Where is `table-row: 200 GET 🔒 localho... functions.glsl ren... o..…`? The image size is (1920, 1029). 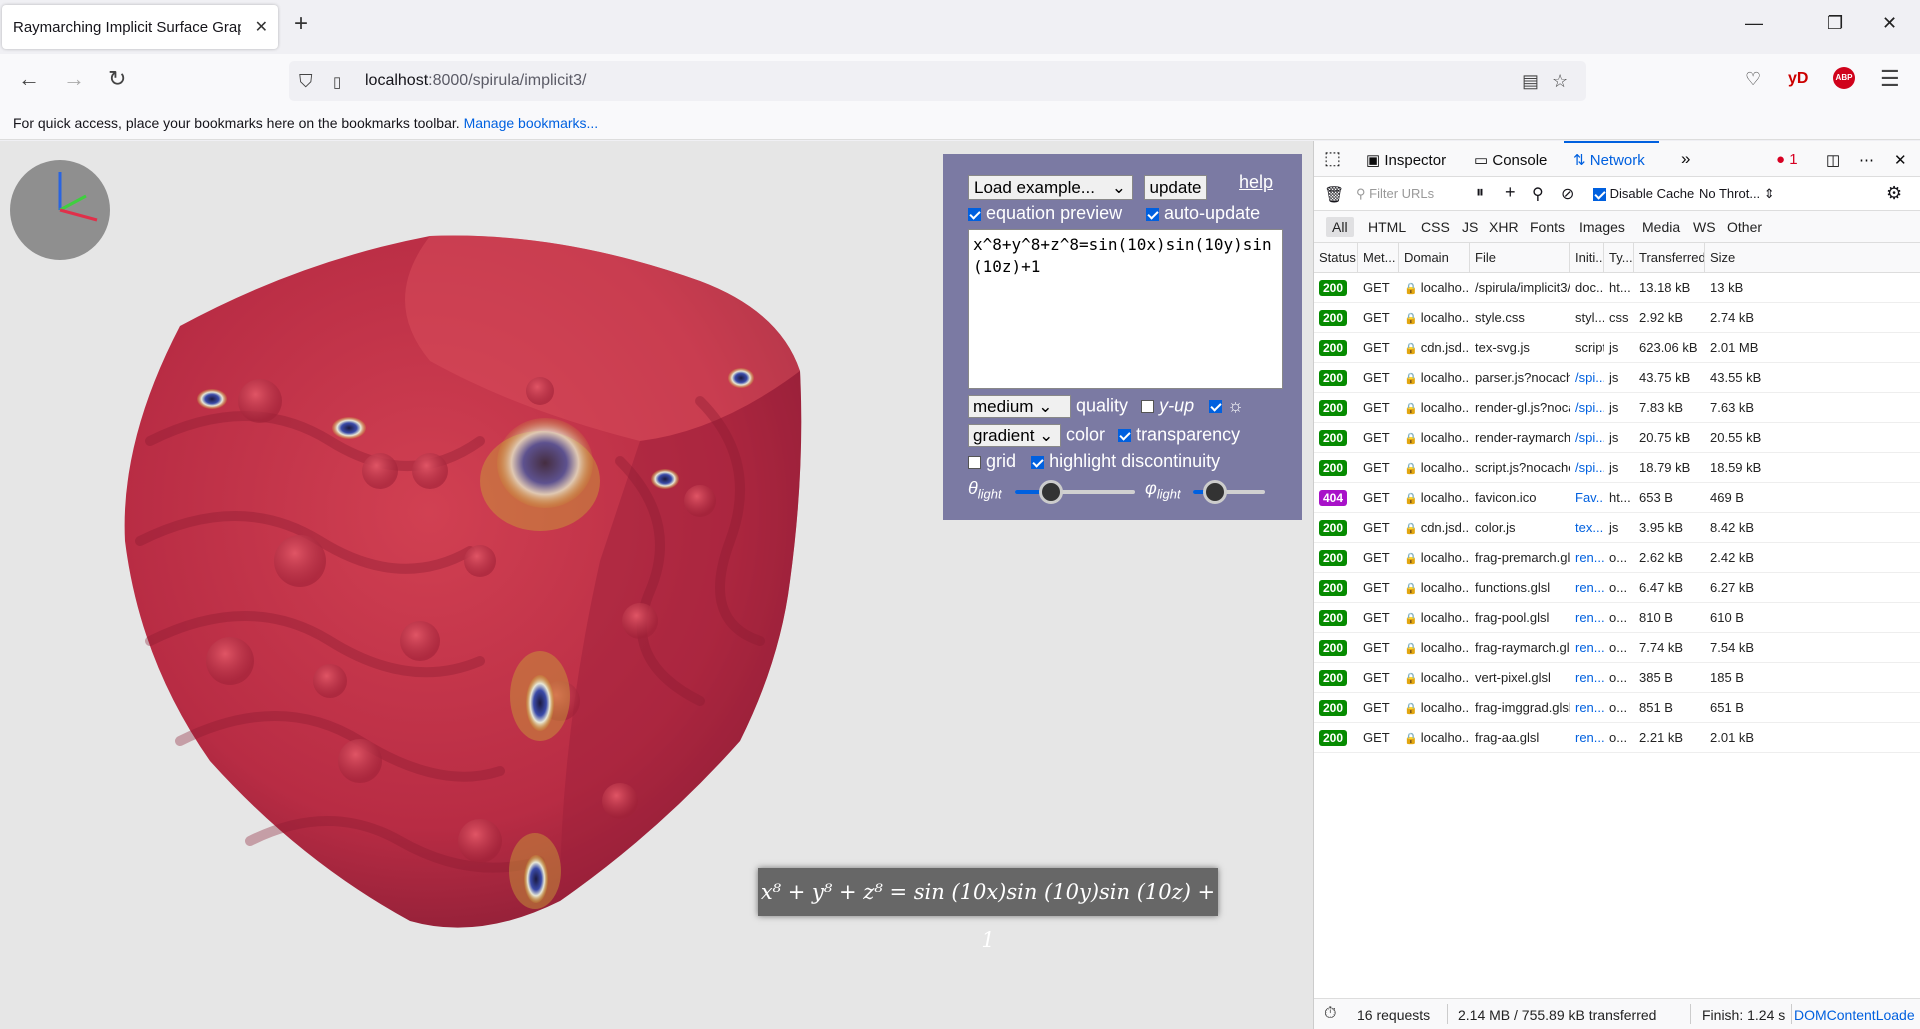
table-row: 200 GET 🔒 localho... functions.glsl ren... o..… is located at coordinates (1617, 588).